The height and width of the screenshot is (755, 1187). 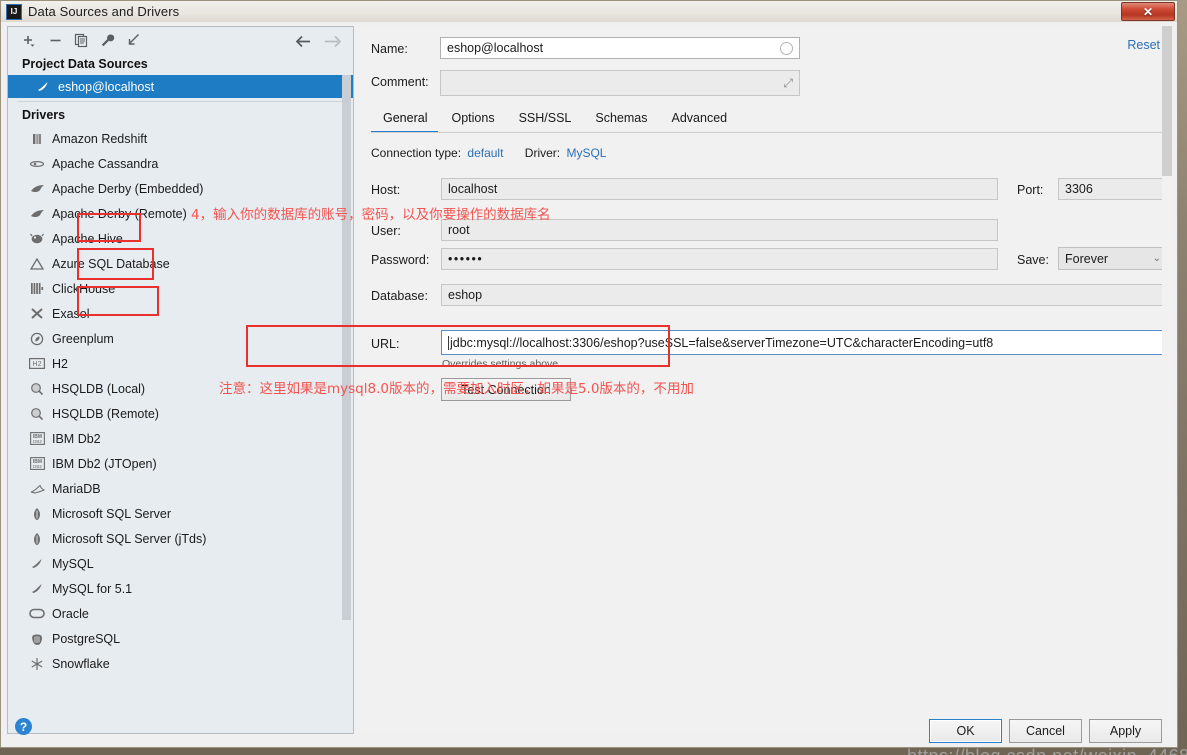 What do you see at coordinates (180, 413) in the screenshot?
I see `driver-item: HSQLDB (Remote)` at bounding box center [180, 413].